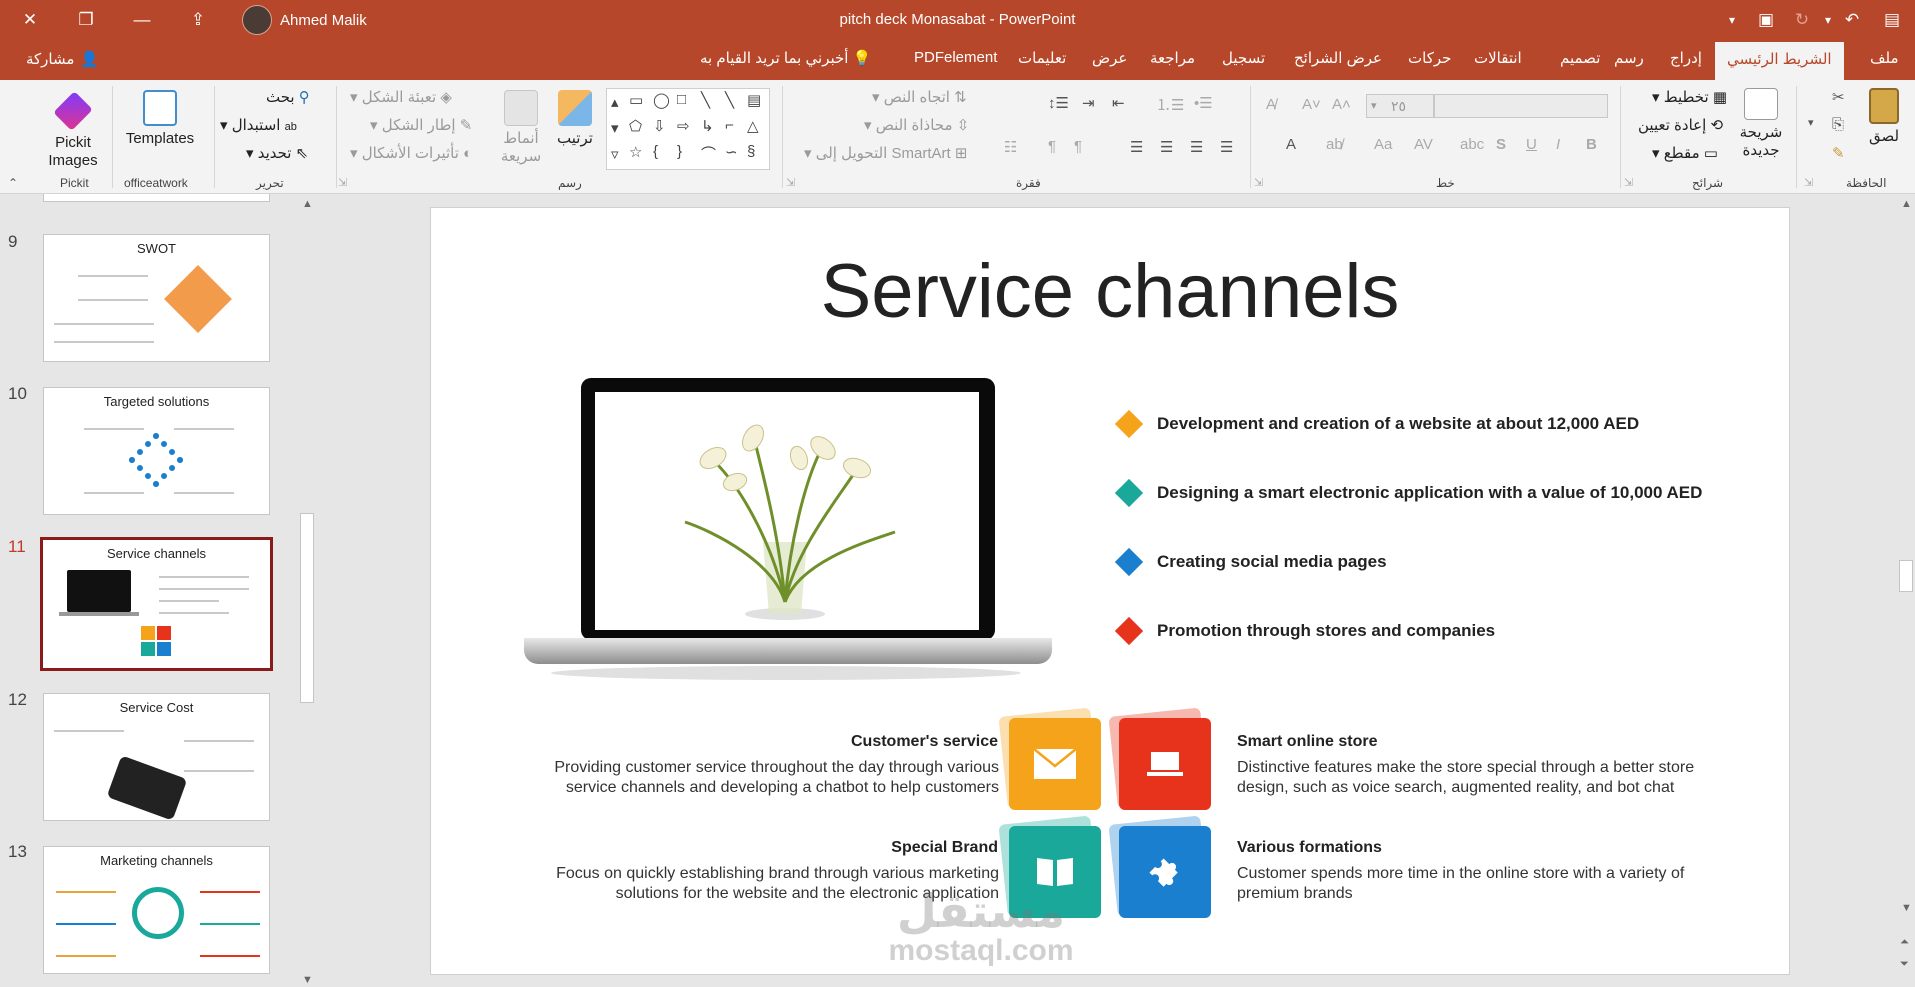 This screenshot has height=987, width=1915. I want to click on change-case-icon: Aa, so click(1383, 144).